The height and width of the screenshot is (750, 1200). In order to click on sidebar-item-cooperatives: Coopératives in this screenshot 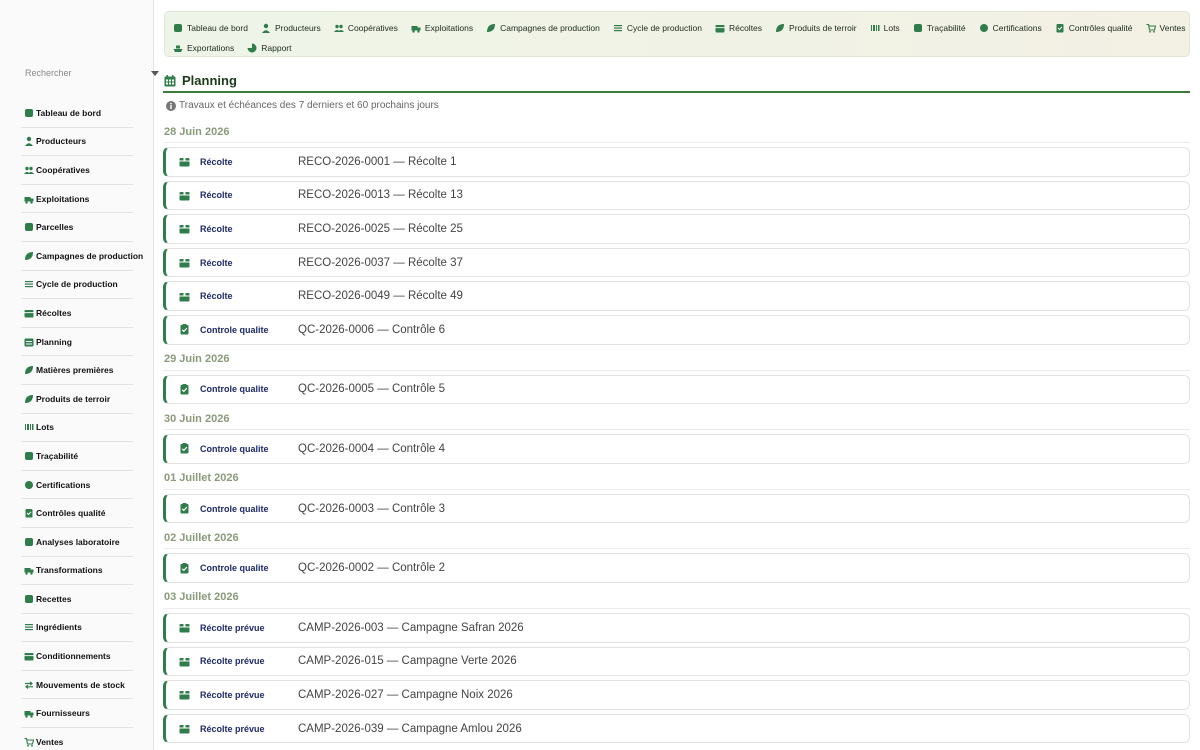, I will do `click(77, 170)`.